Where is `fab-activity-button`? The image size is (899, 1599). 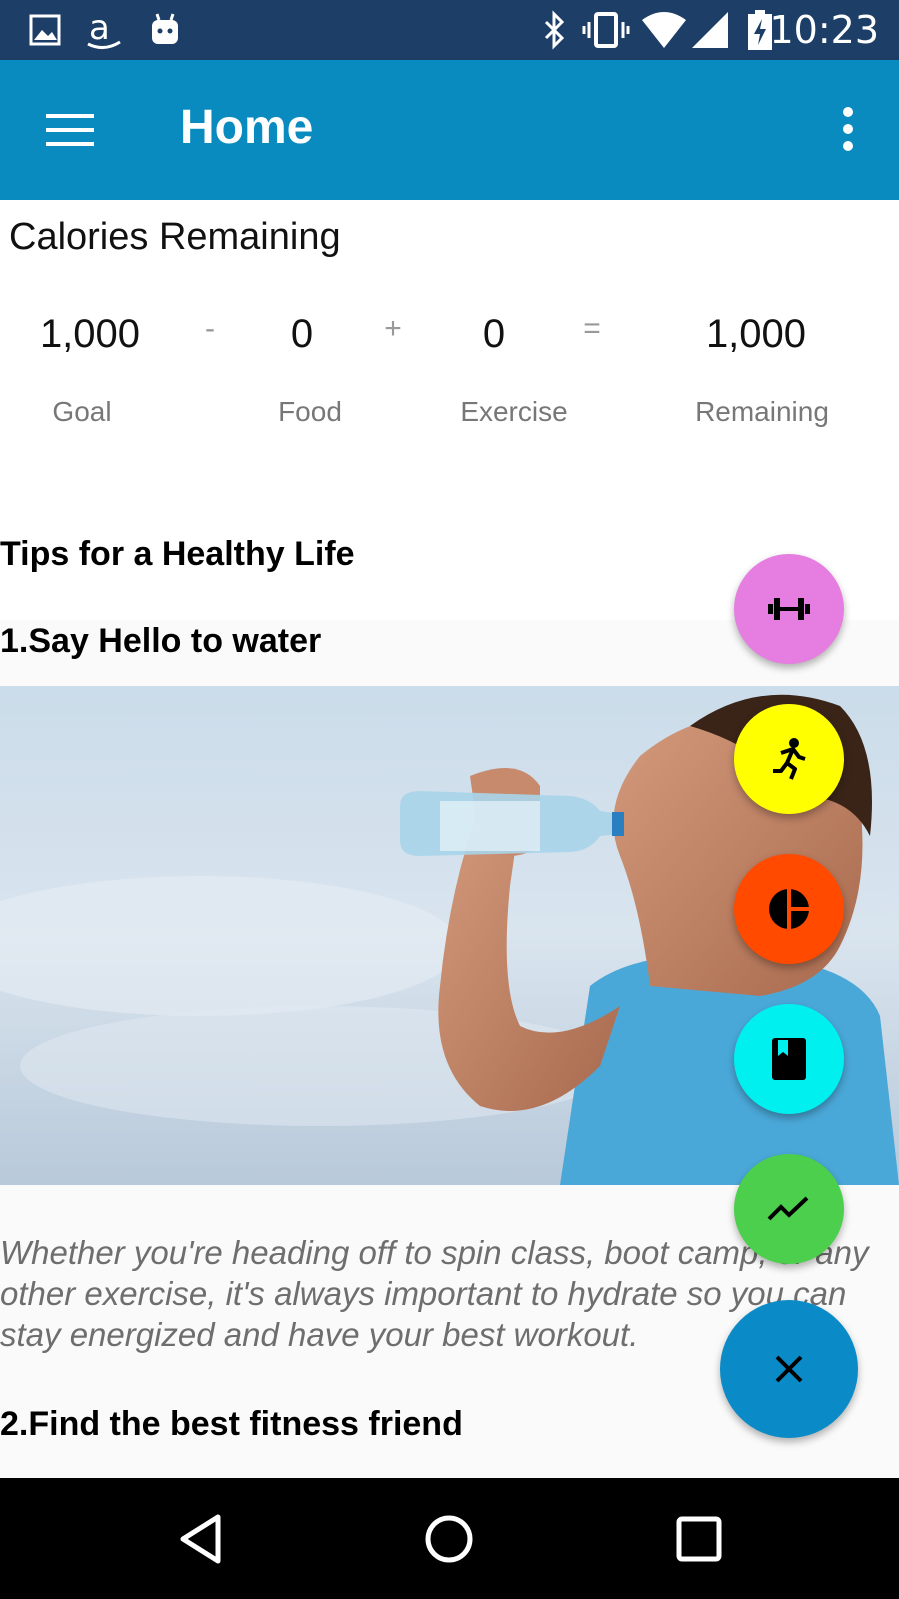 fab-activity-button is located at coordinates (789, 759).